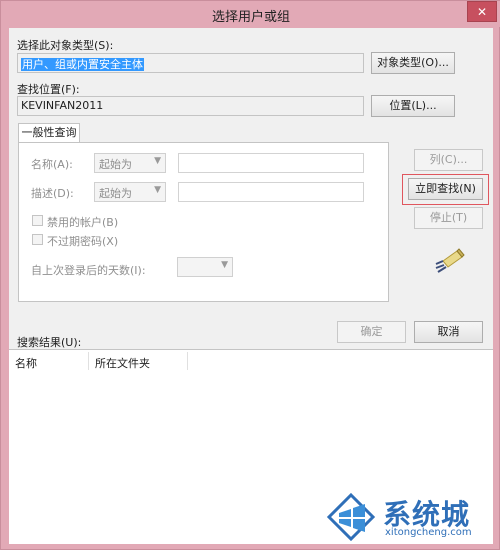 The height and width of the screenshot is (550, 500). What do you see at coordinates (410, 517) in the screenshot?
I see `watermark: 系统城 xitongcheng.com` at bounding box center [410, 517].